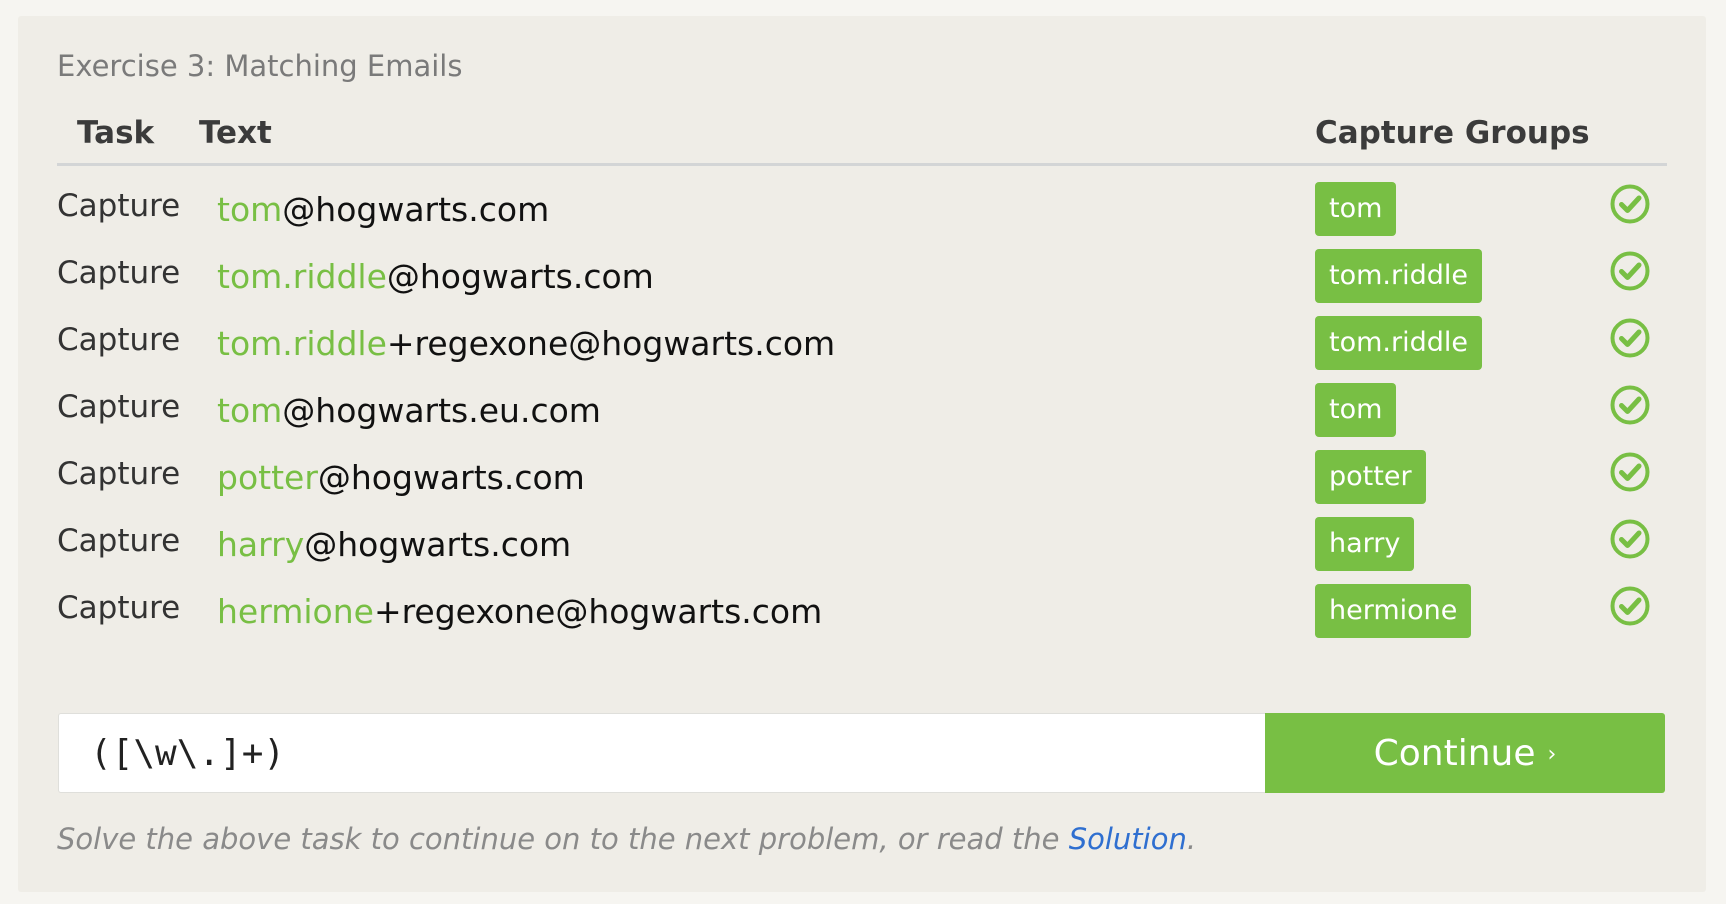  Describe the element at coordinates (1454, 753) in the screenshot. I see `continue-label: Continue` at that location.